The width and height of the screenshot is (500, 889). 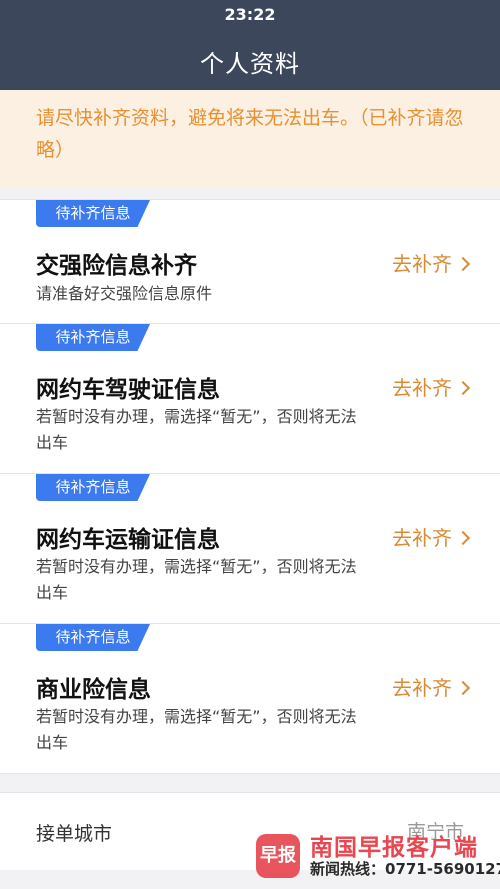 I want to click on card-title: 交强险信息补齐, so click(x=116, y=266).